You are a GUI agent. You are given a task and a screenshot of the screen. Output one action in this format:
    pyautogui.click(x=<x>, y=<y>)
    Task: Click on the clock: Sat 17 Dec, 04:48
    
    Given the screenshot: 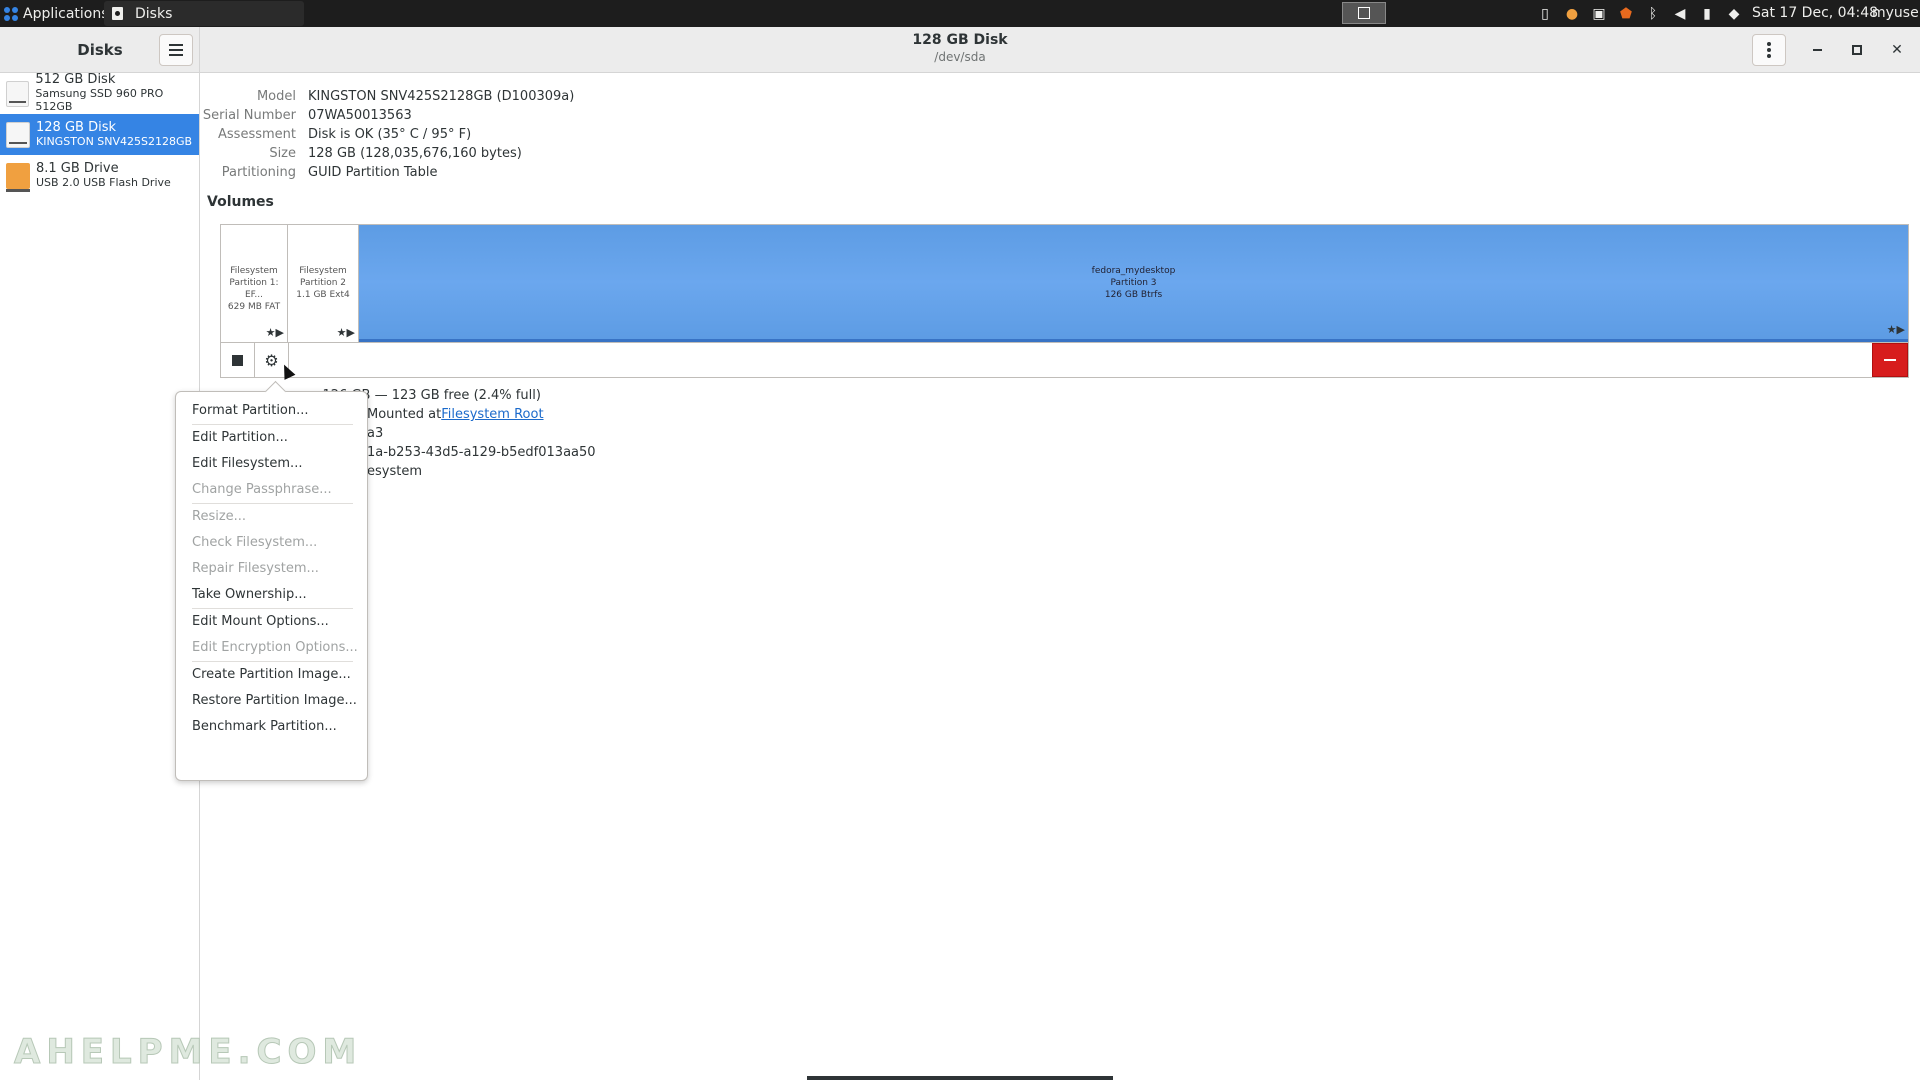 What is the action you would take?
    pyautogui.click(x=1815, y=13)
    